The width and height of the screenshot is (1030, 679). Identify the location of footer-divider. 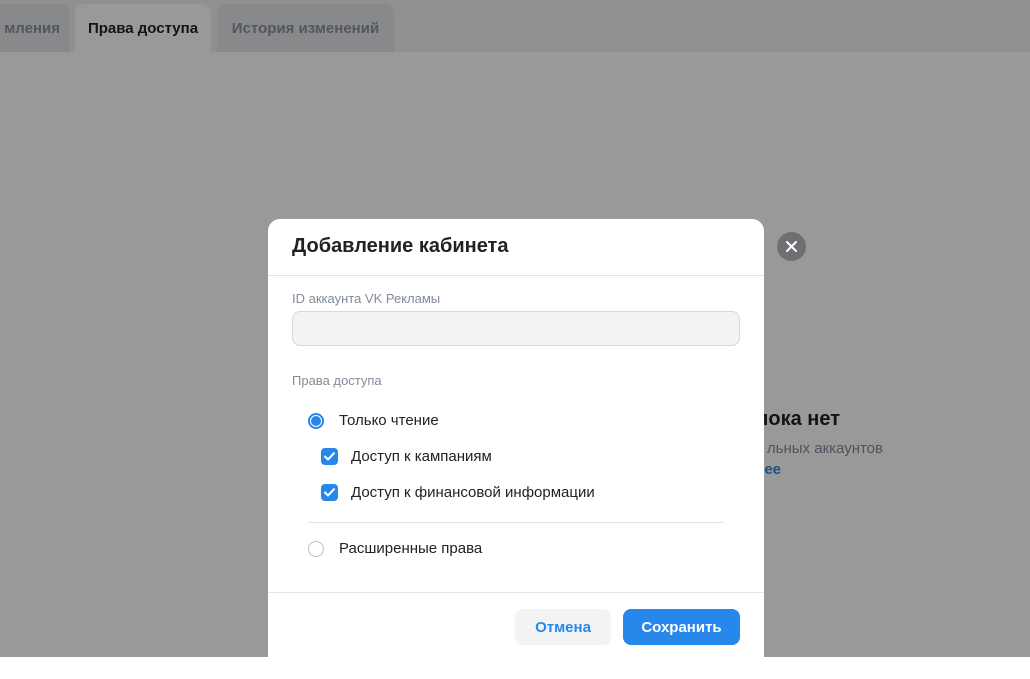
(516, 592).